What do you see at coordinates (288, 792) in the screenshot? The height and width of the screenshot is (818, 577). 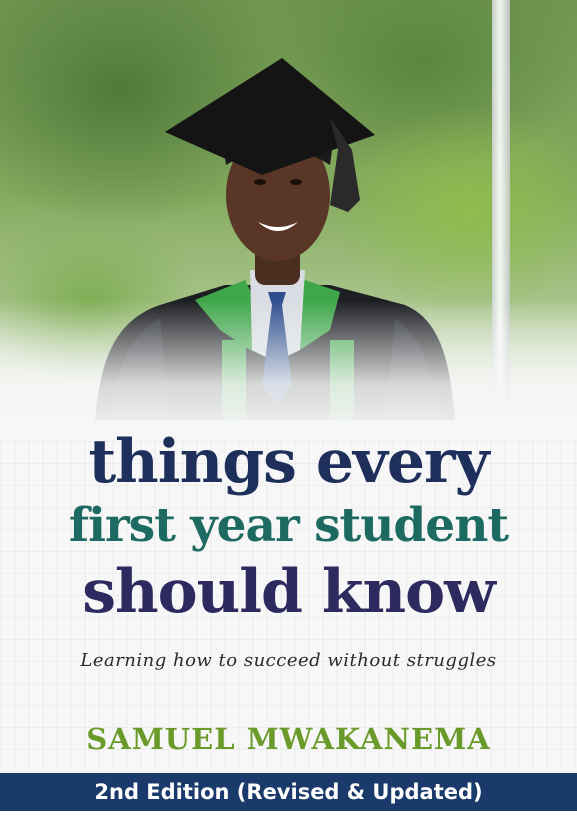 I see `edition-band: 2nd Edition (Revised & Updated)` at bounding box center [288, 792].